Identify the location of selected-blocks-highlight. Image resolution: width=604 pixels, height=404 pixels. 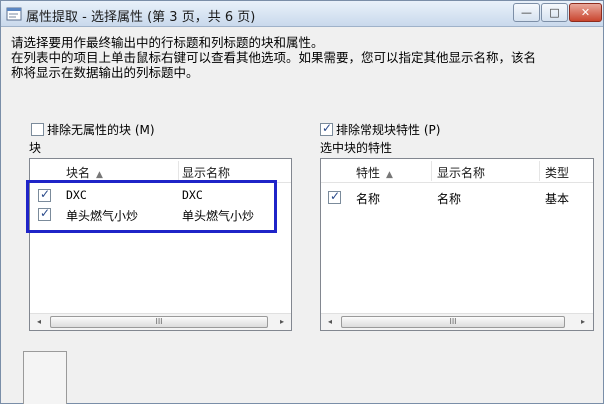
(151, 206).